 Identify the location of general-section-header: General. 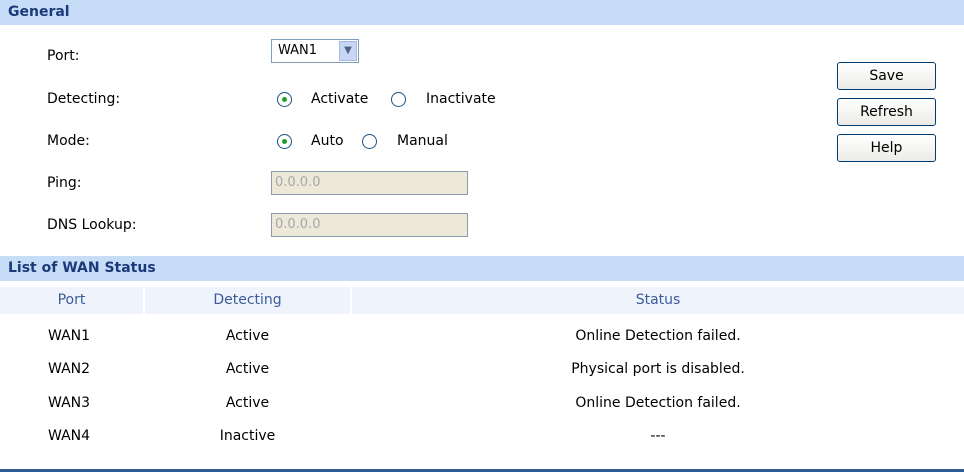
(482, 12).